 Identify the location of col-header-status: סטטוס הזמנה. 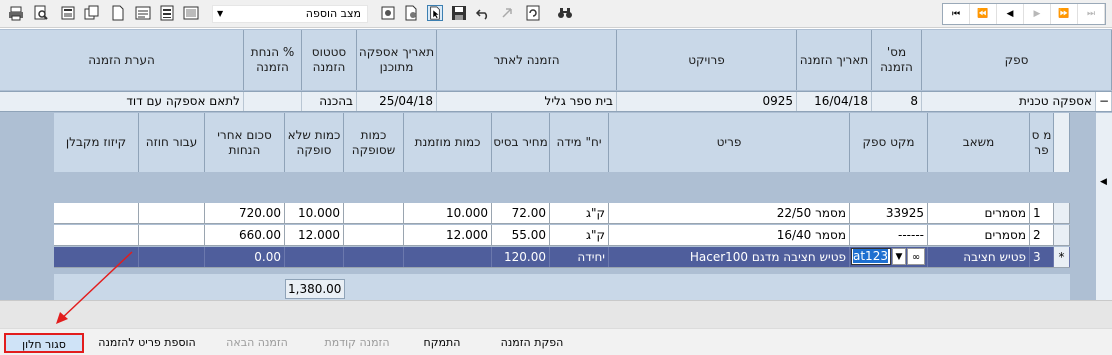
(329, 60).